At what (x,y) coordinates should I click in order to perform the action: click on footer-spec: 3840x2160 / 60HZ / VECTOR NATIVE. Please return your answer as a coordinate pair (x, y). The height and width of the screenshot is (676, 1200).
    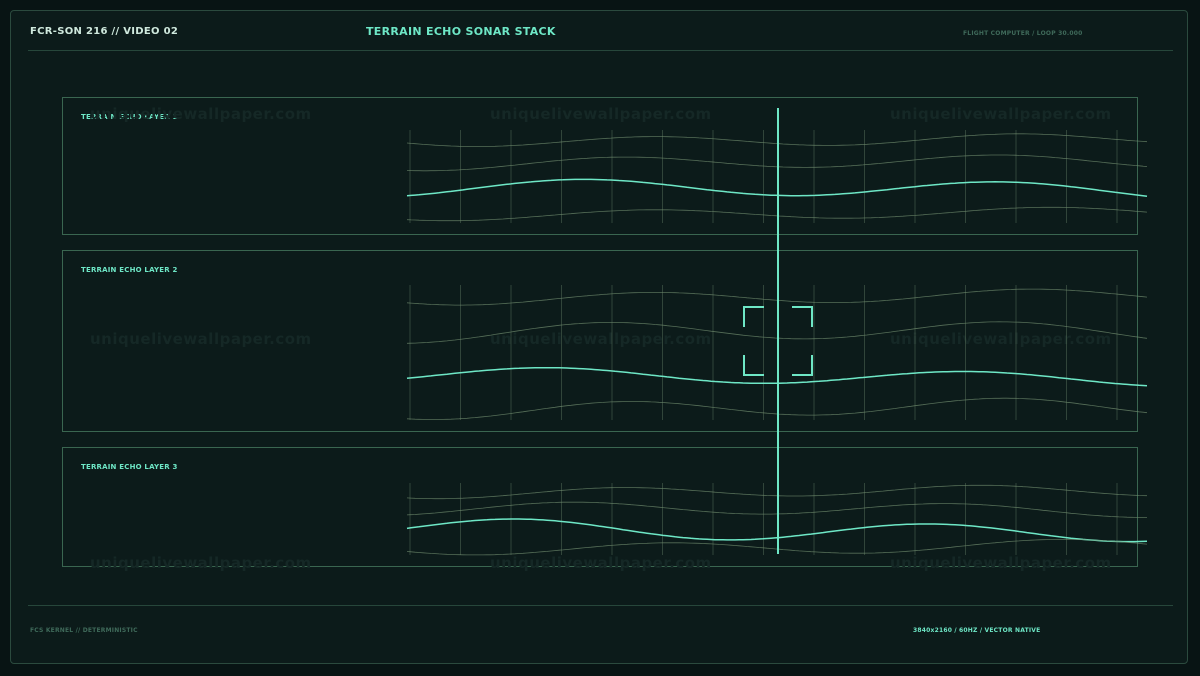
    Looking at the image, I should click on (977, 630).